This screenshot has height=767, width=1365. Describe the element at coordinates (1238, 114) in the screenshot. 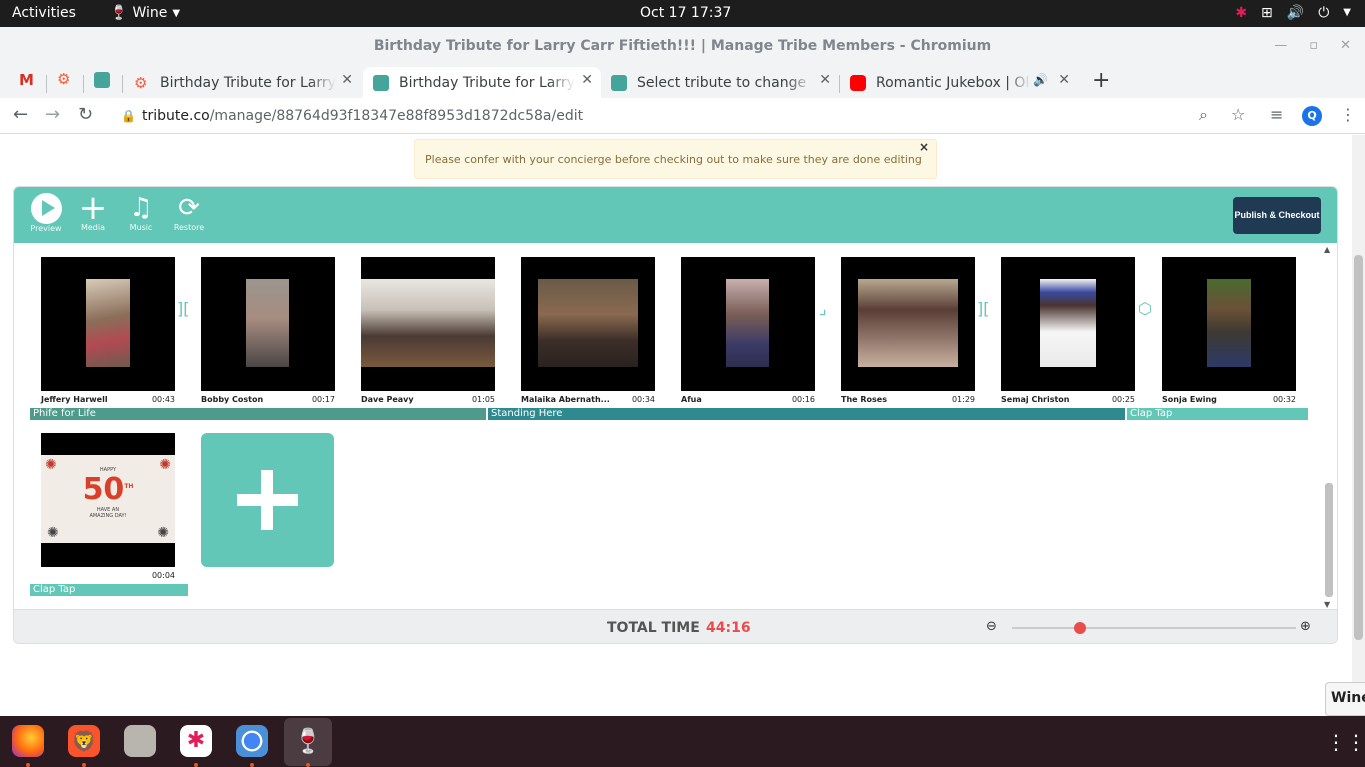

I see `bookmark-star-icon: ☆` at that location.